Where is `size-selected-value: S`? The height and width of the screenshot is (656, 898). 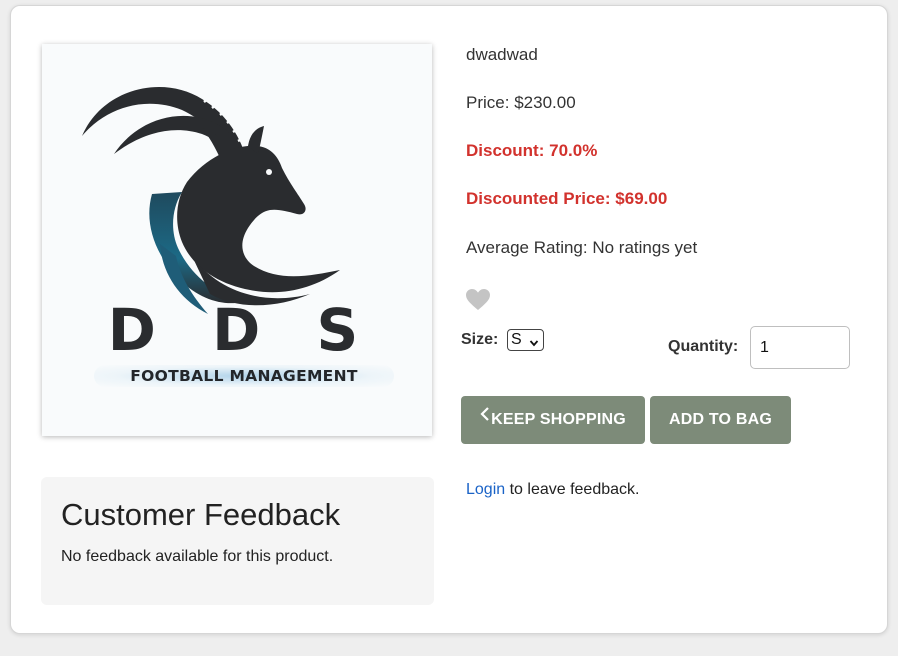
size-selected-value: S is located at coordinates (516, 339).